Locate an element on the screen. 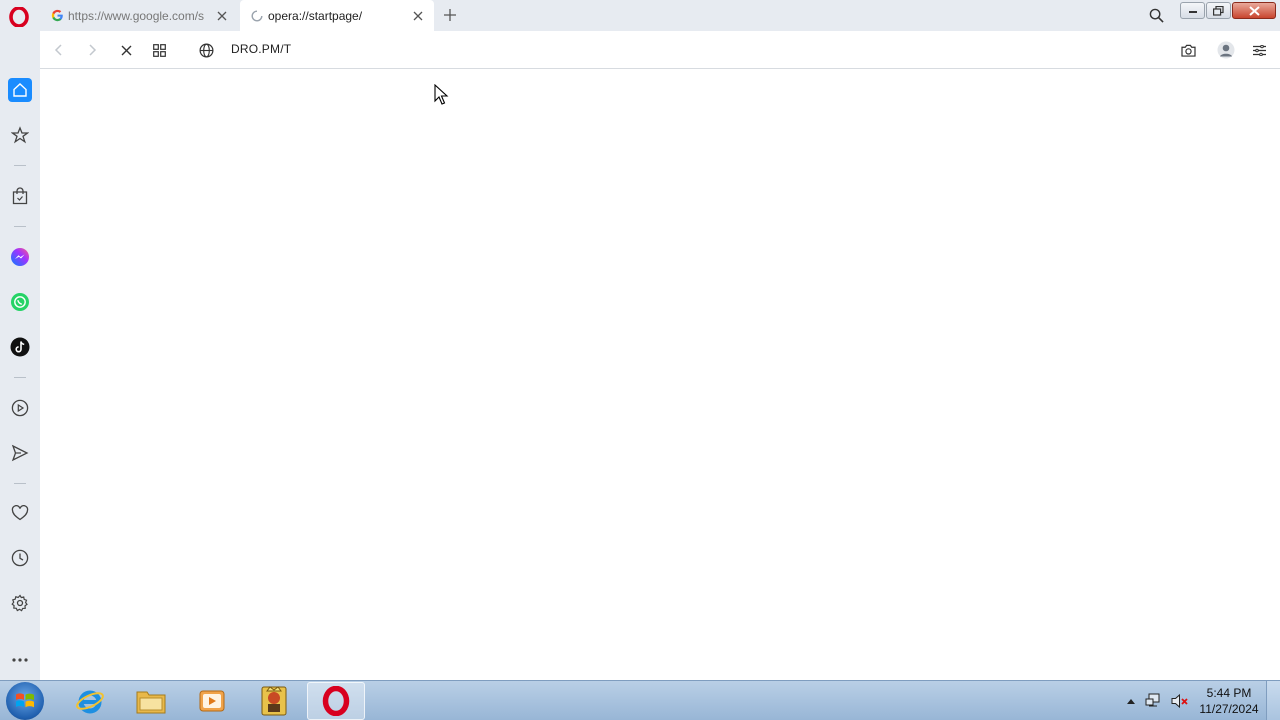  profile-avatar-icon is located at coordinates (1226, 50).